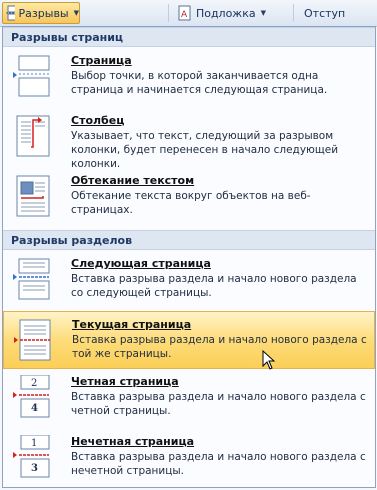 The width and height of the screenshot is (377, 490). Describe the element at coordinates (34, 443) in the screenshot. I see `page-number-label: 1` at that location.